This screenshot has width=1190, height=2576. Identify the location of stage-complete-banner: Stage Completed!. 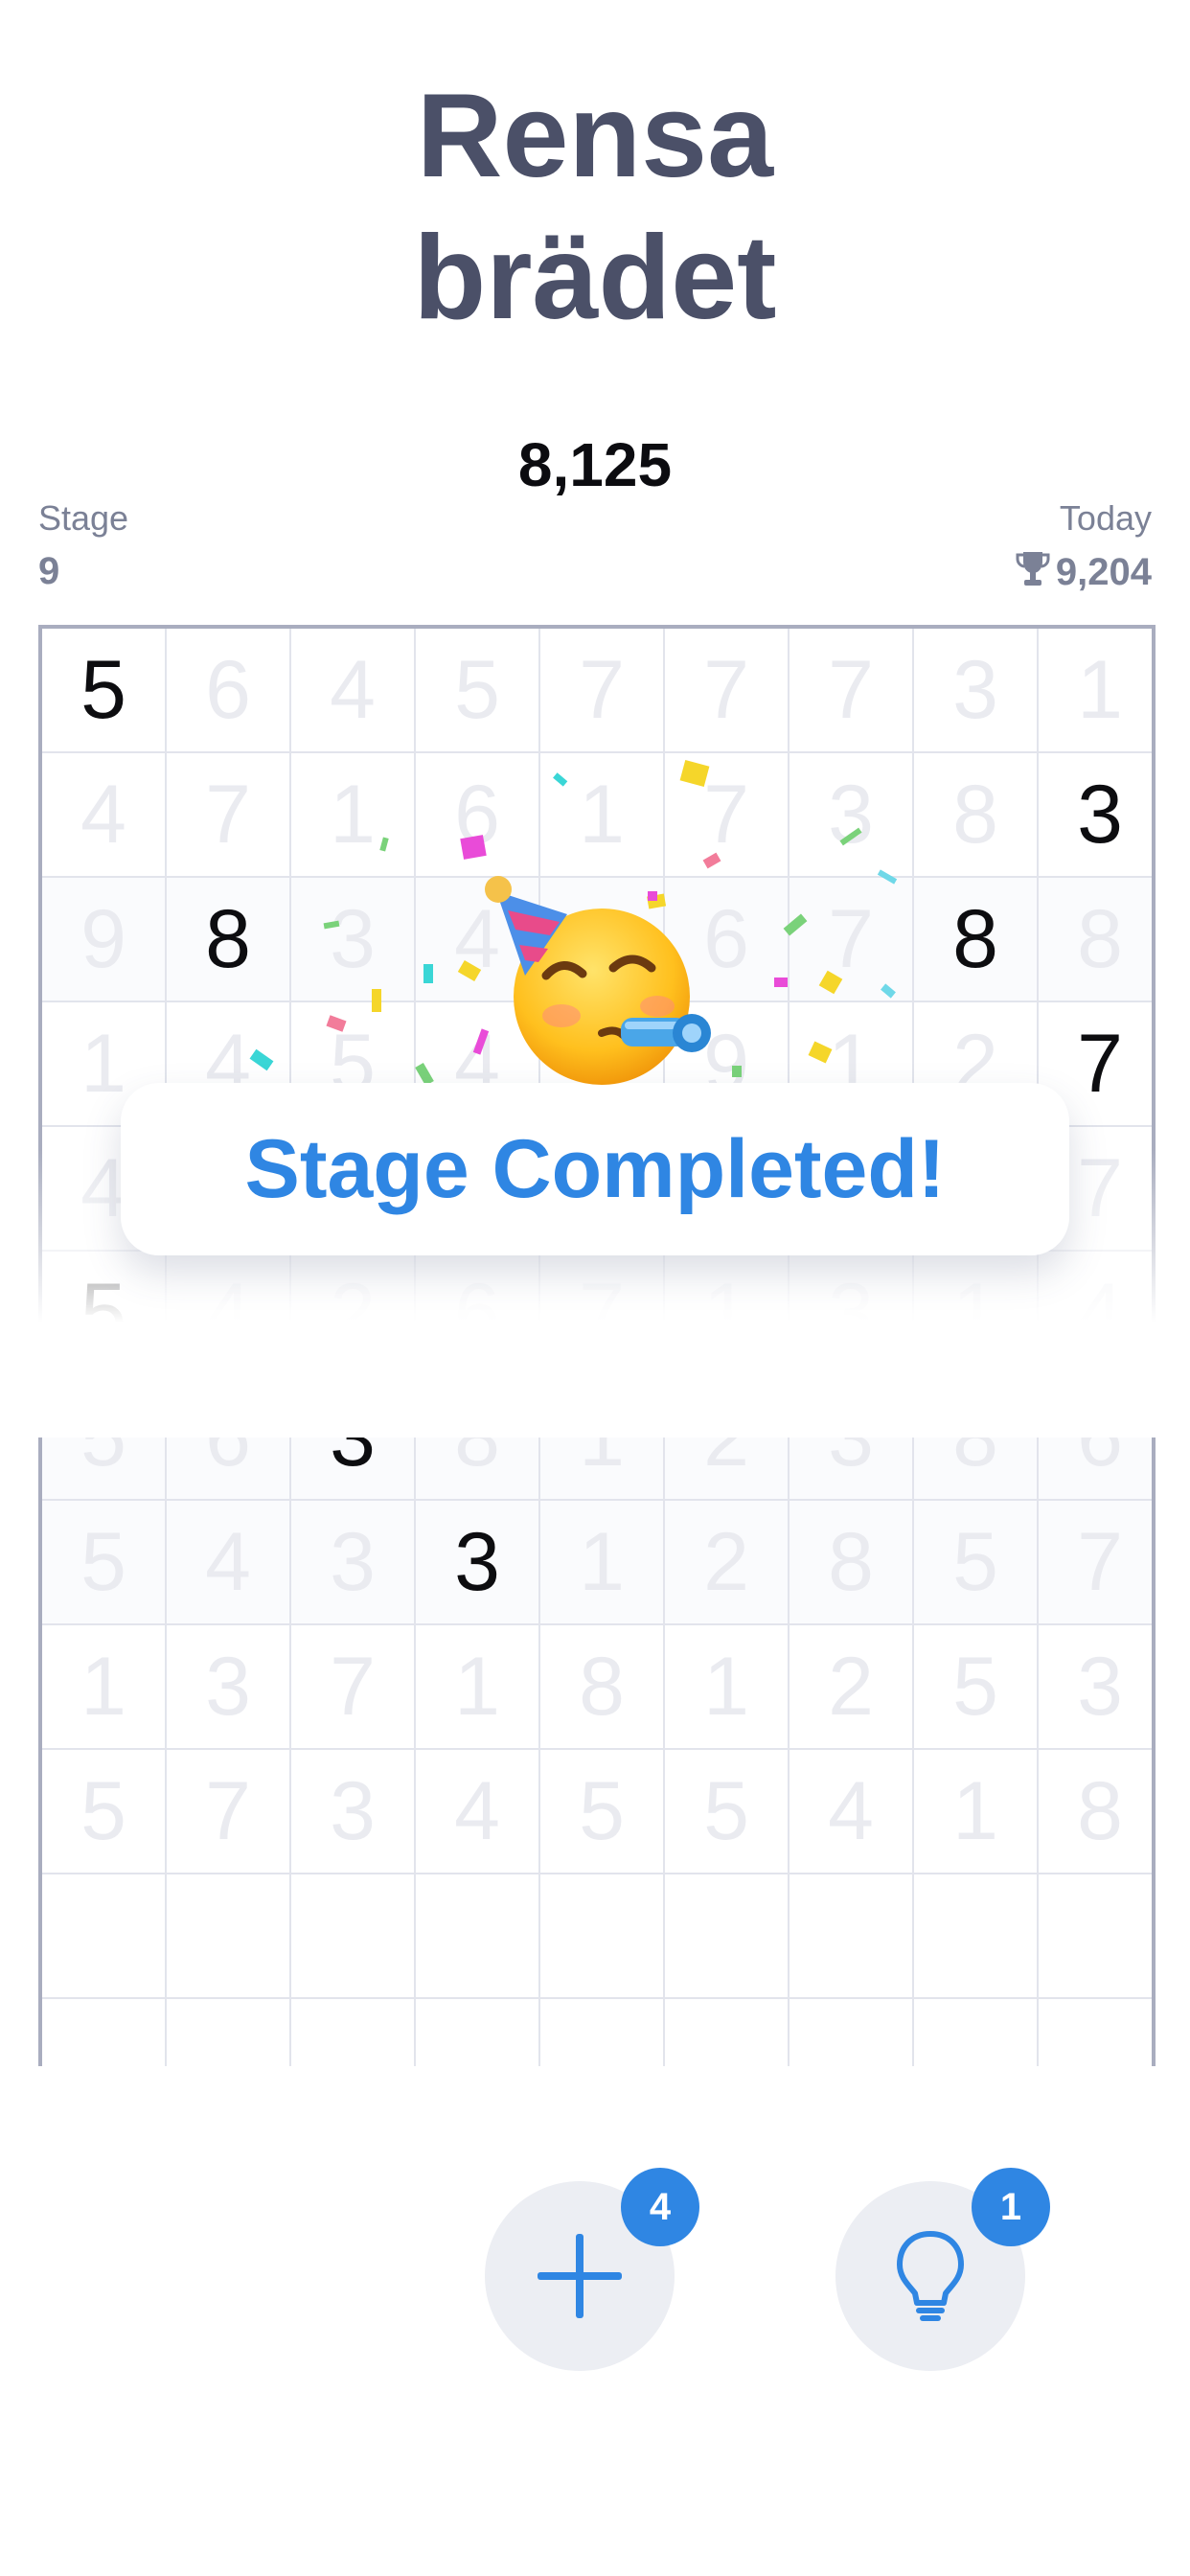
(595, 1169).